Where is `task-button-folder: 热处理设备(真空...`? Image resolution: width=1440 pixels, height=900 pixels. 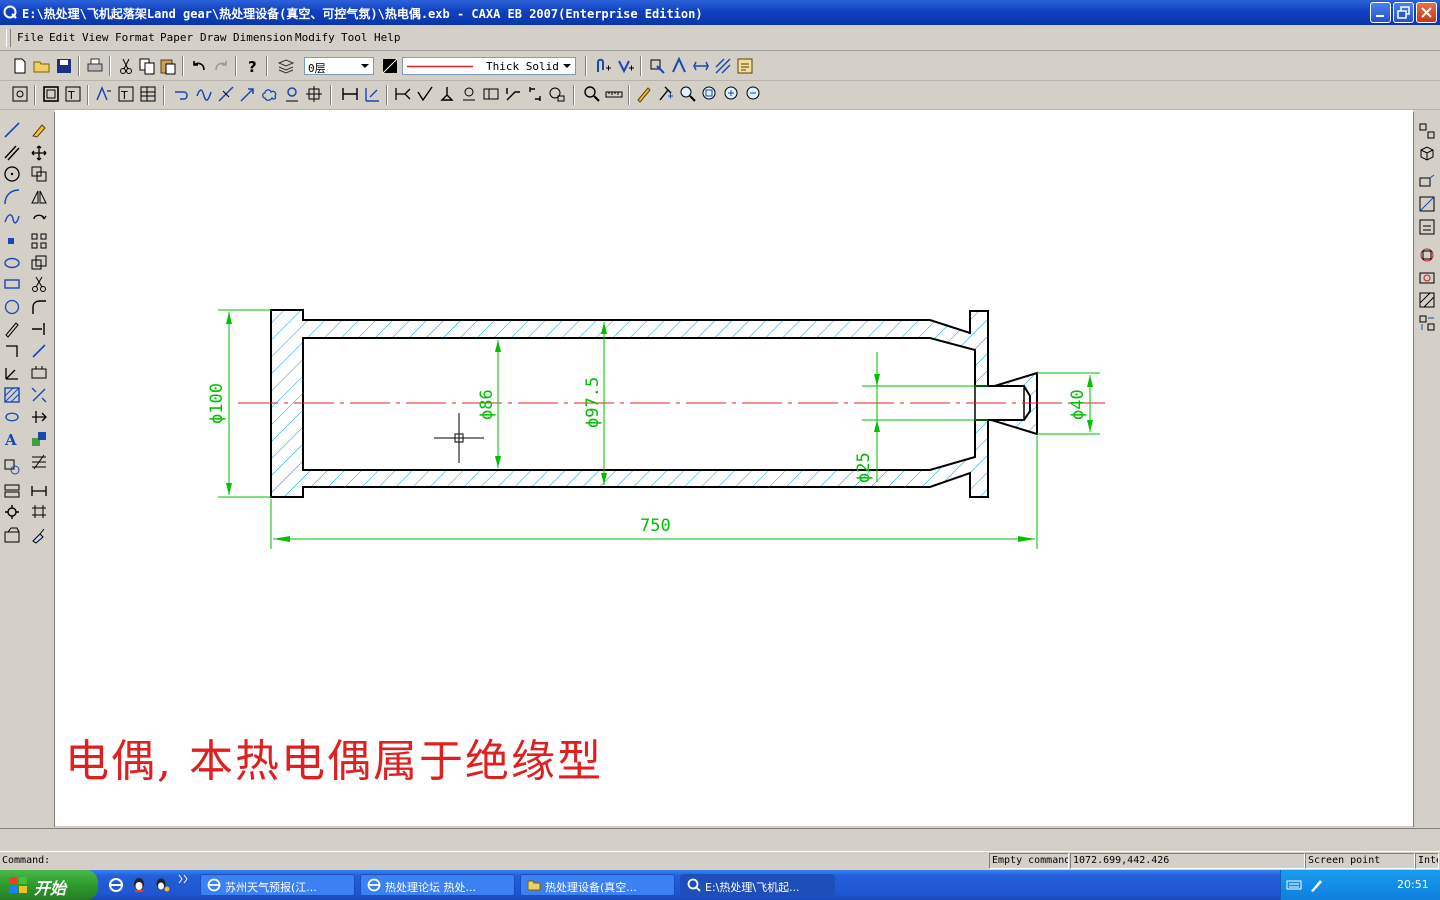
task-button-folder: 热处理设备(真空... is located at coordinates (597, 885).